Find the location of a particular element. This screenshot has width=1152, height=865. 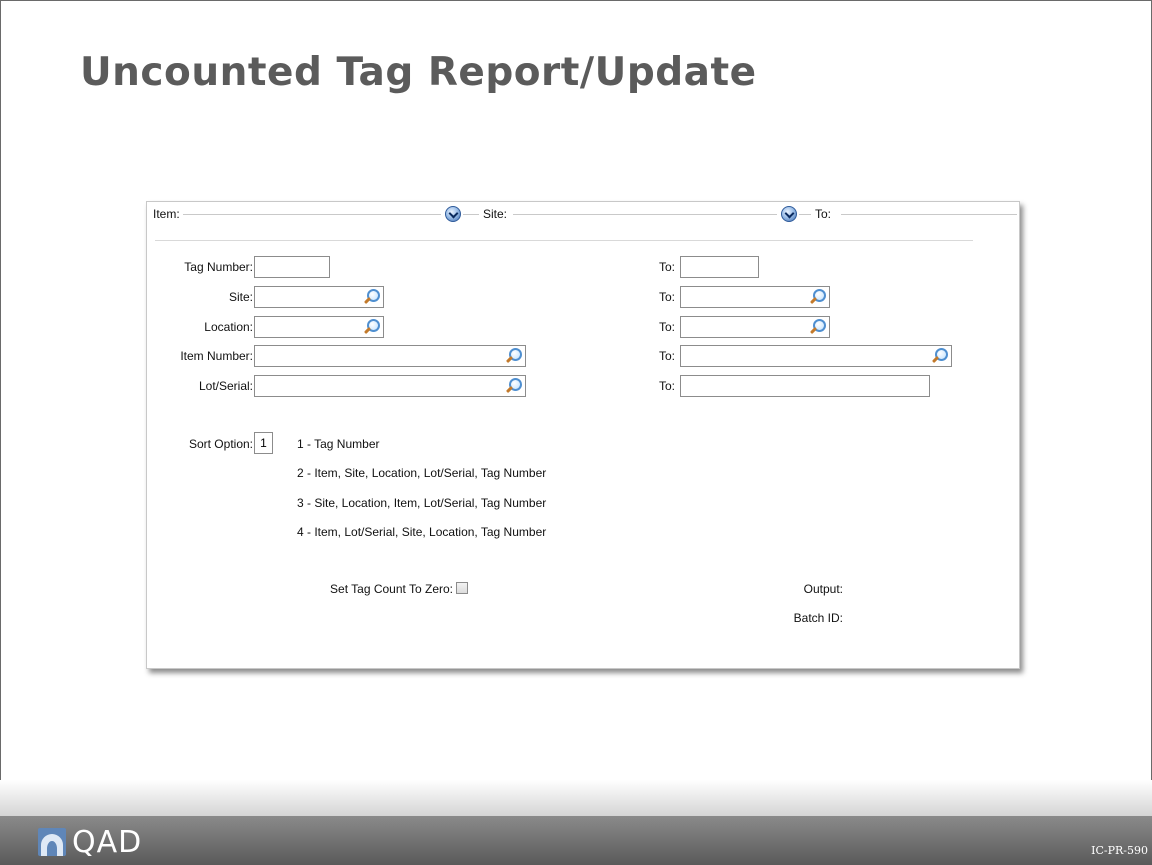

tag-number-to-input is located at coordinates (719, 267).